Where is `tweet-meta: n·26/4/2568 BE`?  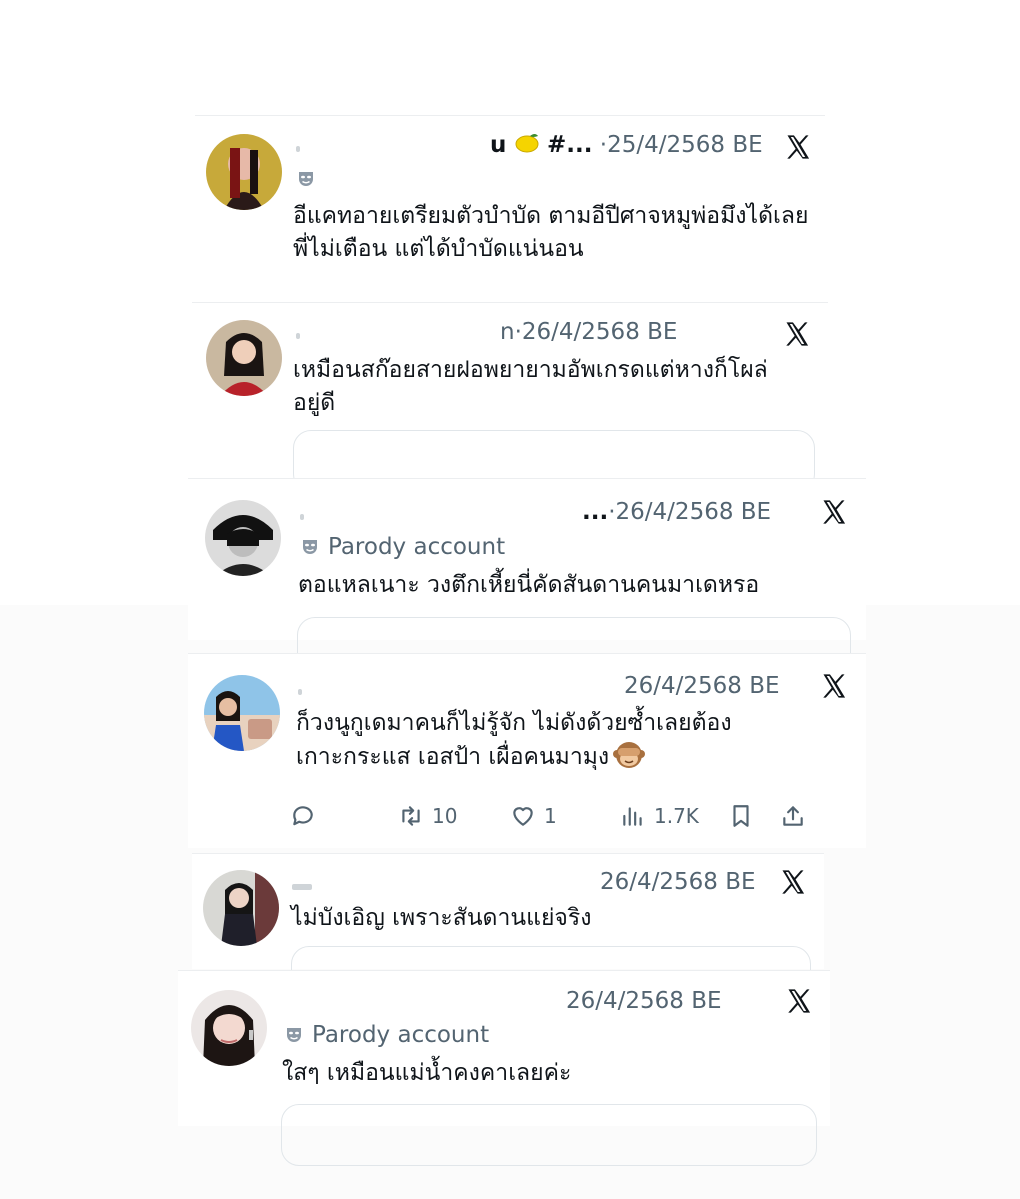 tweet-meta: n·26/4/2568 BE is located at coordinates (588, 332).